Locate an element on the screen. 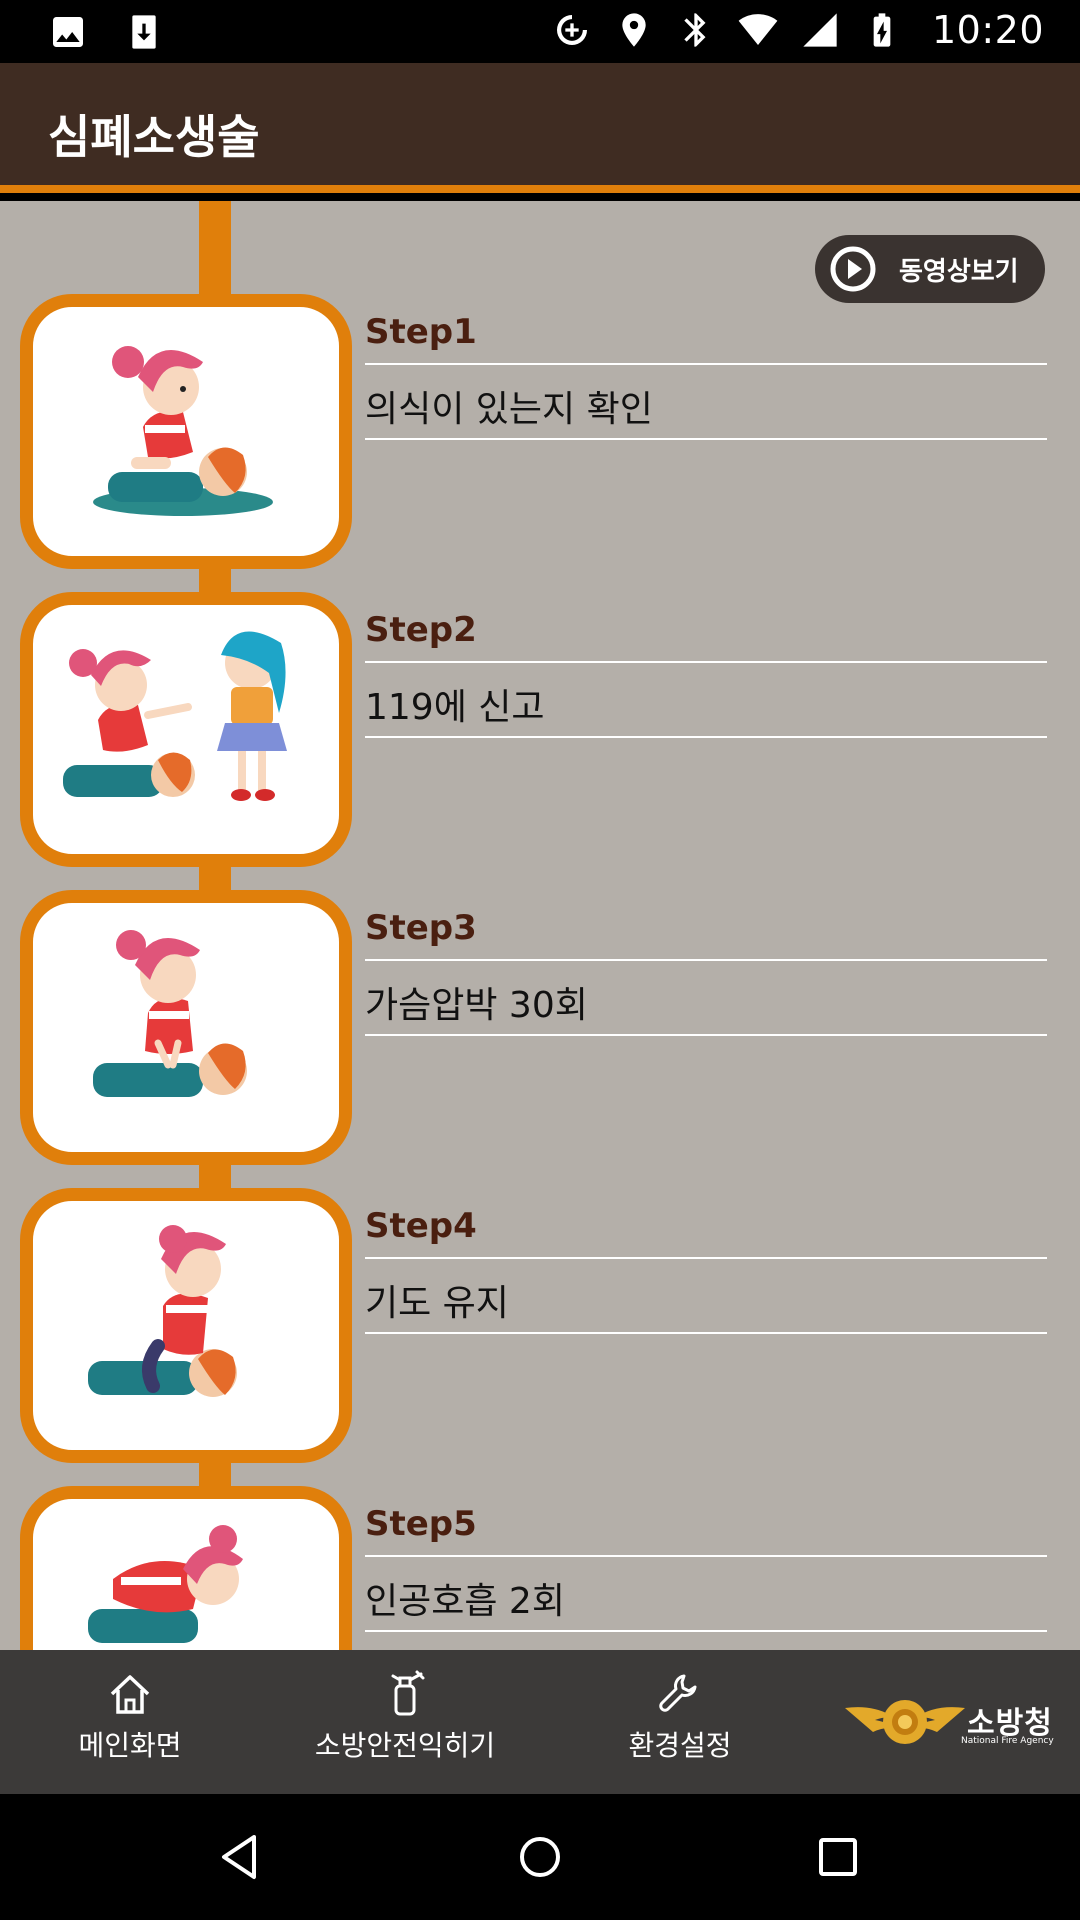 The width and height of the screenshot is (1080, 1920). wrench-icon is located at coordinates (678, 1693).